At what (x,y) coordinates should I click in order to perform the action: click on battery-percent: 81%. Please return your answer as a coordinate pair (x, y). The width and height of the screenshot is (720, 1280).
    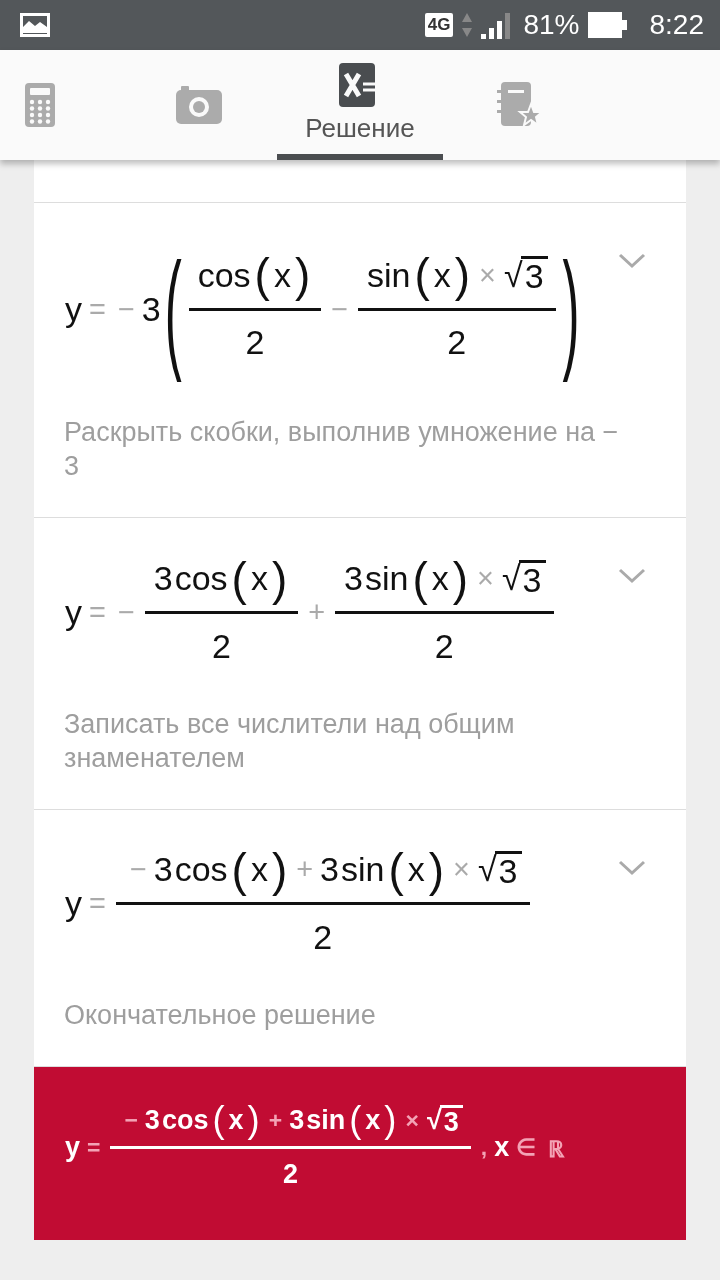
    Looking at the image, I should click on (551, 25).